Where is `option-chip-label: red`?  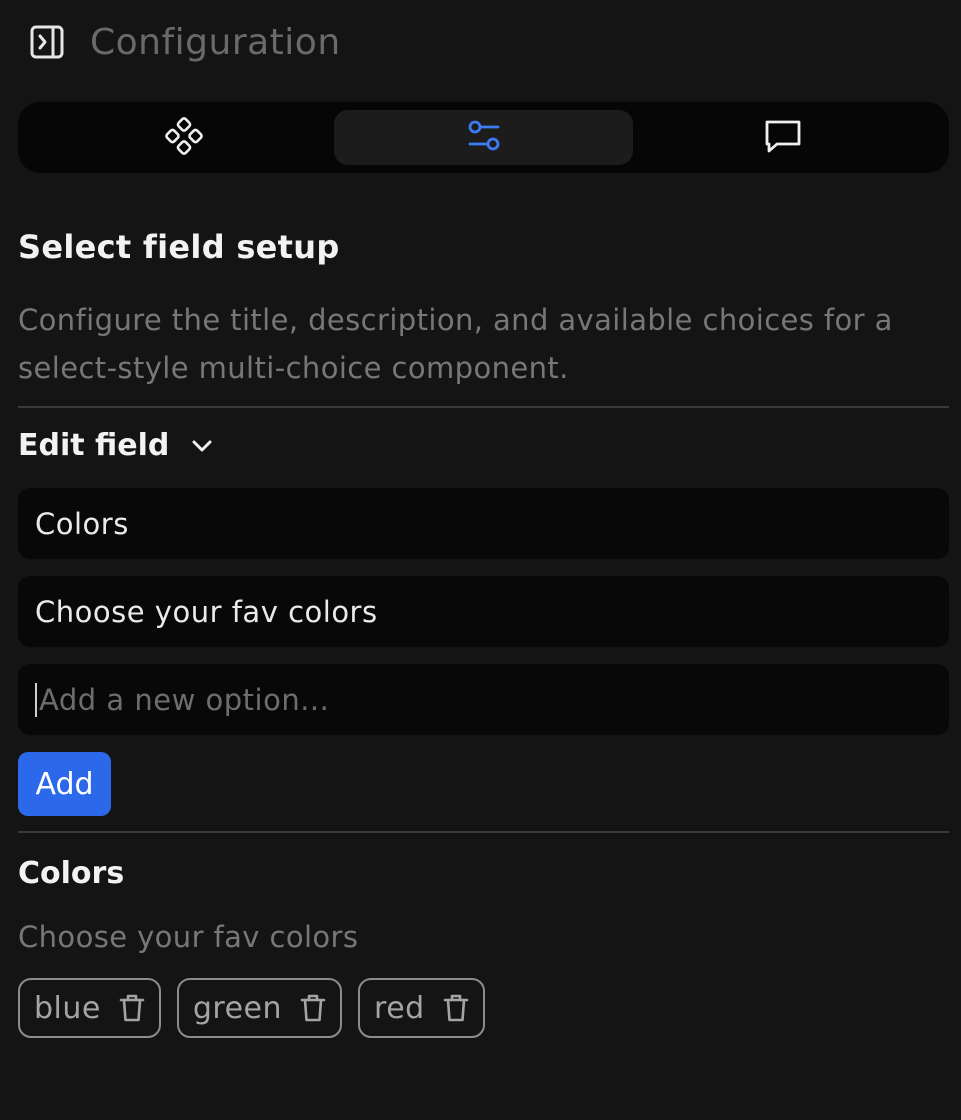 option-chip-label: red is located at coordinates (399, 1008).